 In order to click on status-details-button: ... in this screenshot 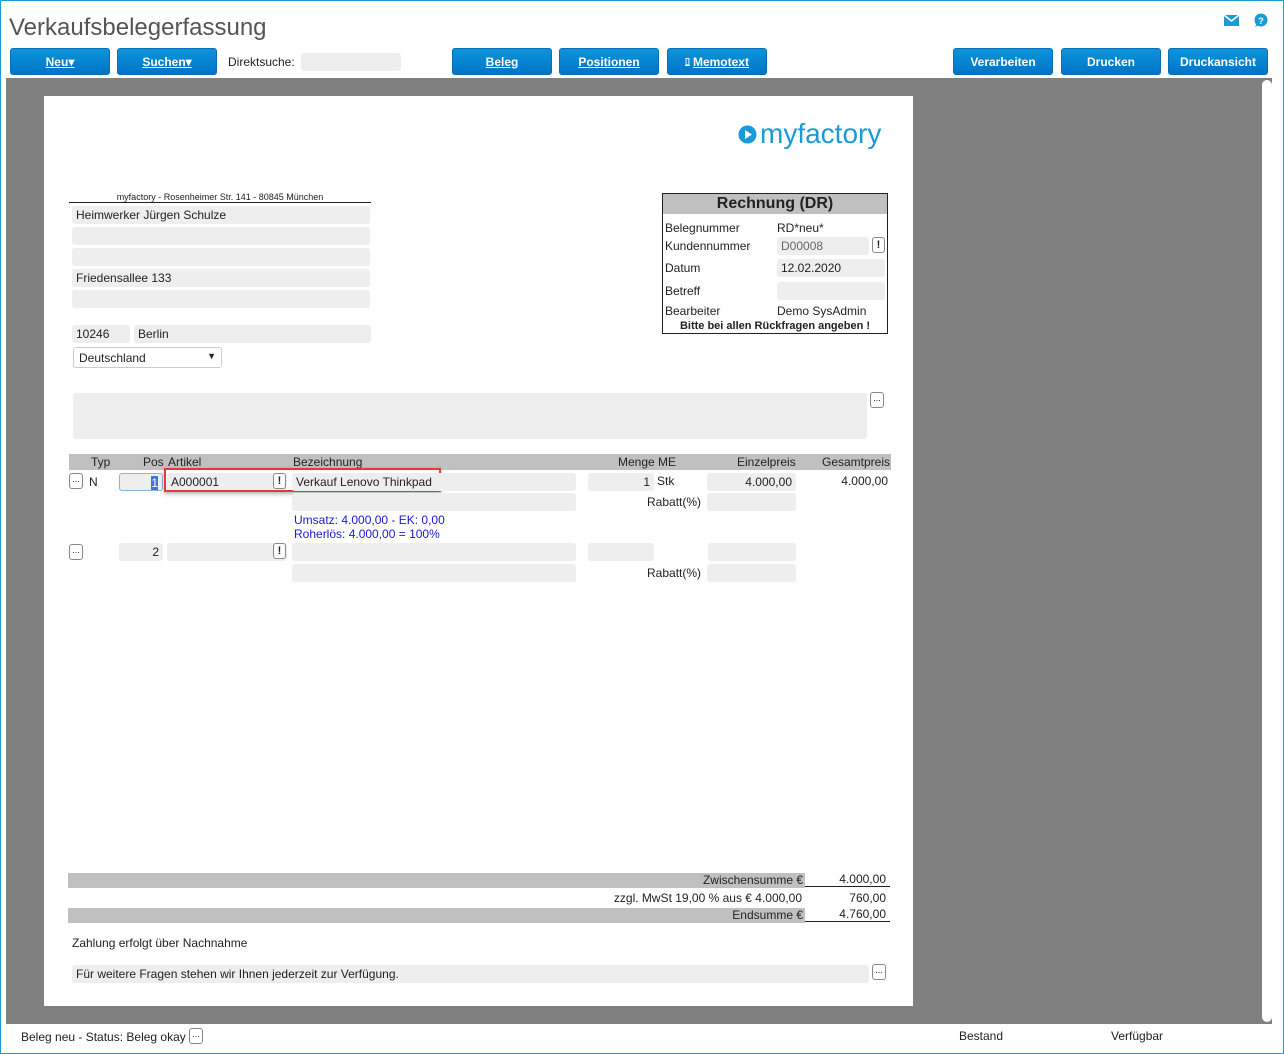, I will do `click(196, 1036)`.